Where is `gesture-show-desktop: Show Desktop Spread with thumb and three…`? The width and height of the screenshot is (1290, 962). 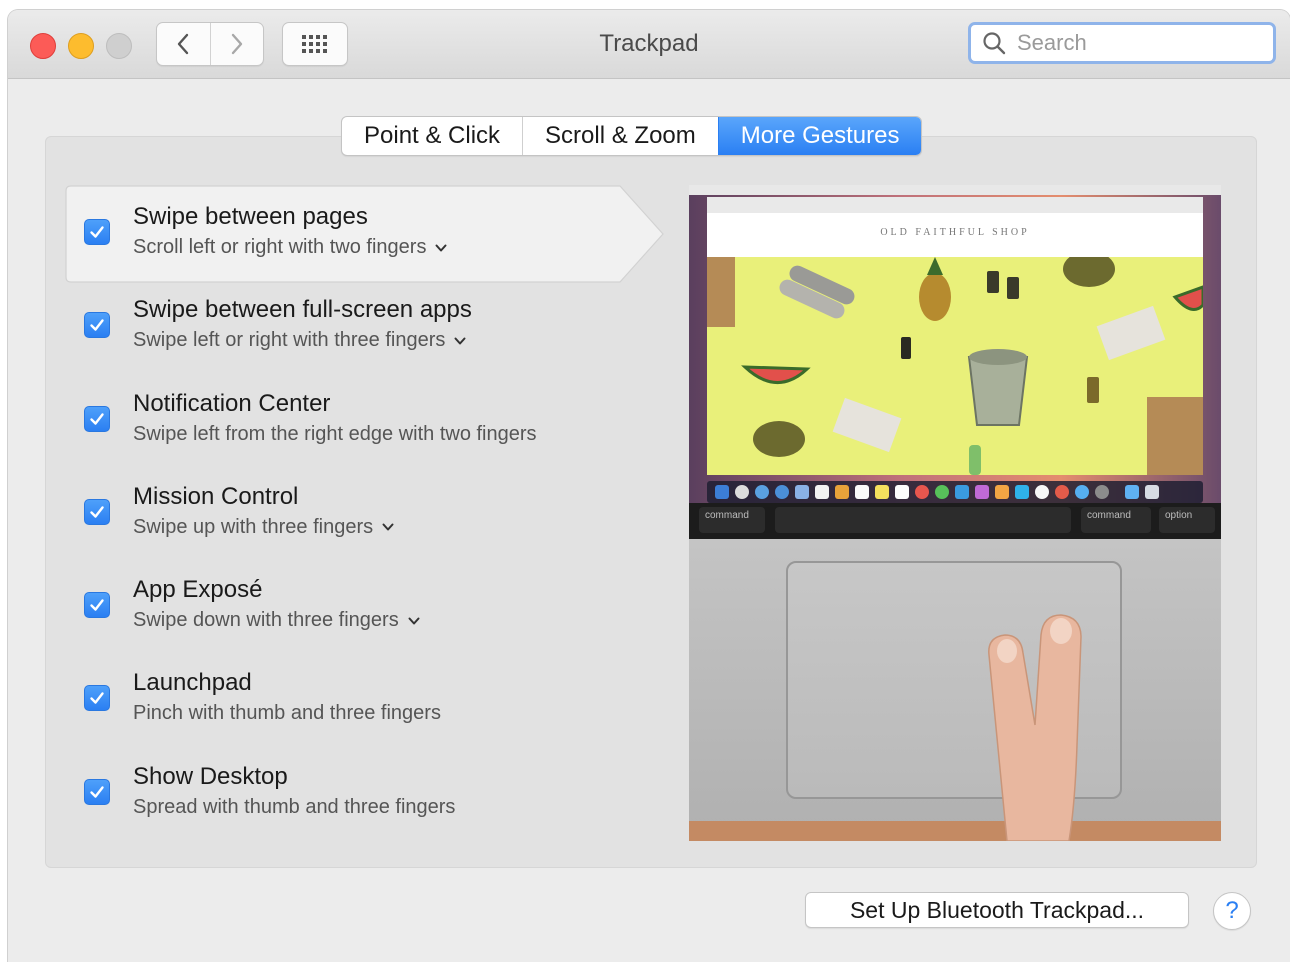
gesture-show-desktop: Show Desktop Spread with thumb and three… is located at coordinates (366, 791).